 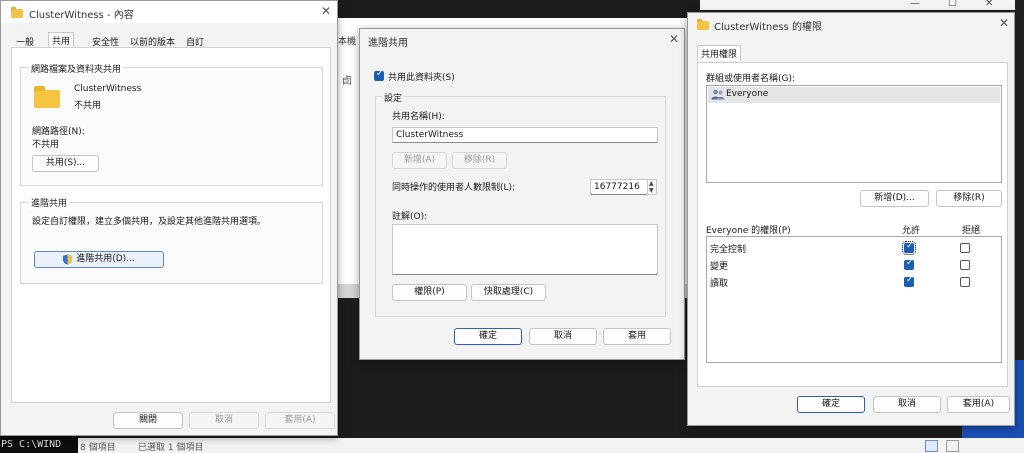 What do you see at coordinates (965, 248) in the screenshot?
I see `deny-full-control-checkbox` at bounding box center [965, 248].